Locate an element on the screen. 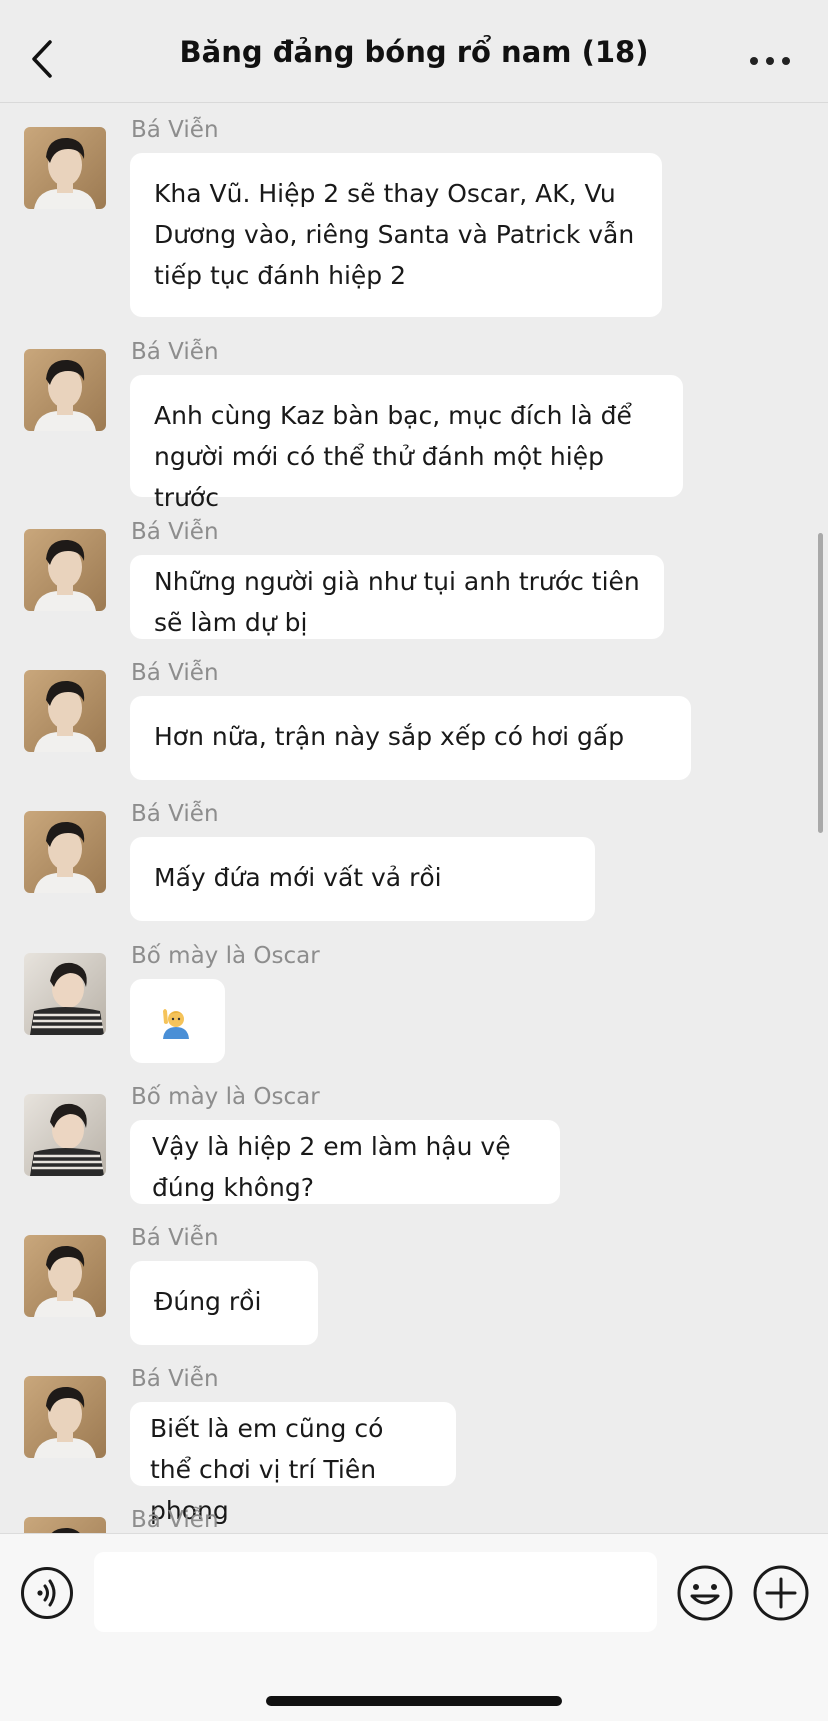  chevron-left-icon is located at coordinates (42, 59).